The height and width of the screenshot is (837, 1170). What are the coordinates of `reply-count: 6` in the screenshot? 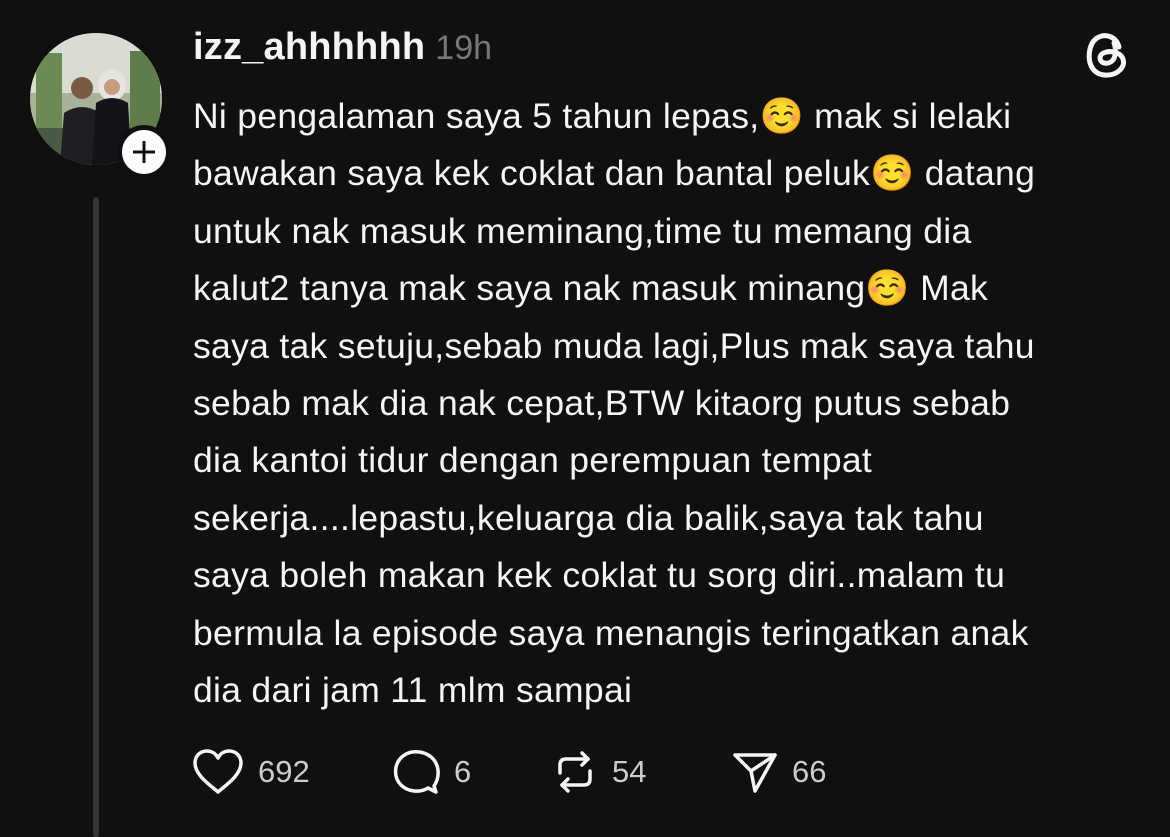 It's located at (463, 771).